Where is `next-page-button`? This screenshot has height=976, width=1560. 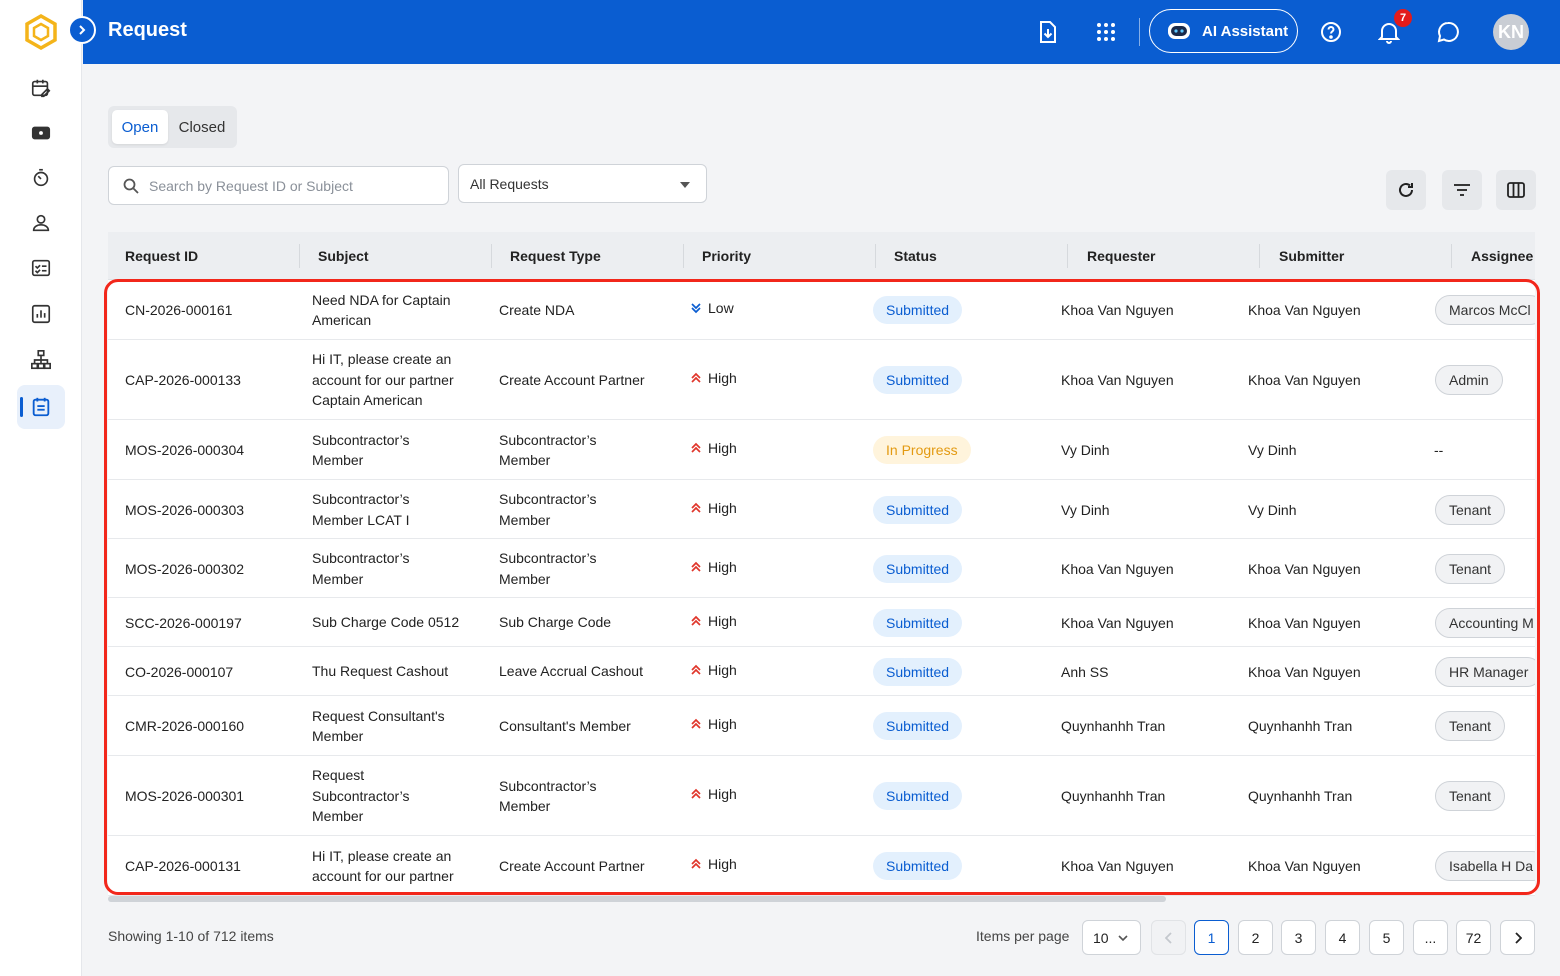 next-page-button is located at coordinates (1517, 937).